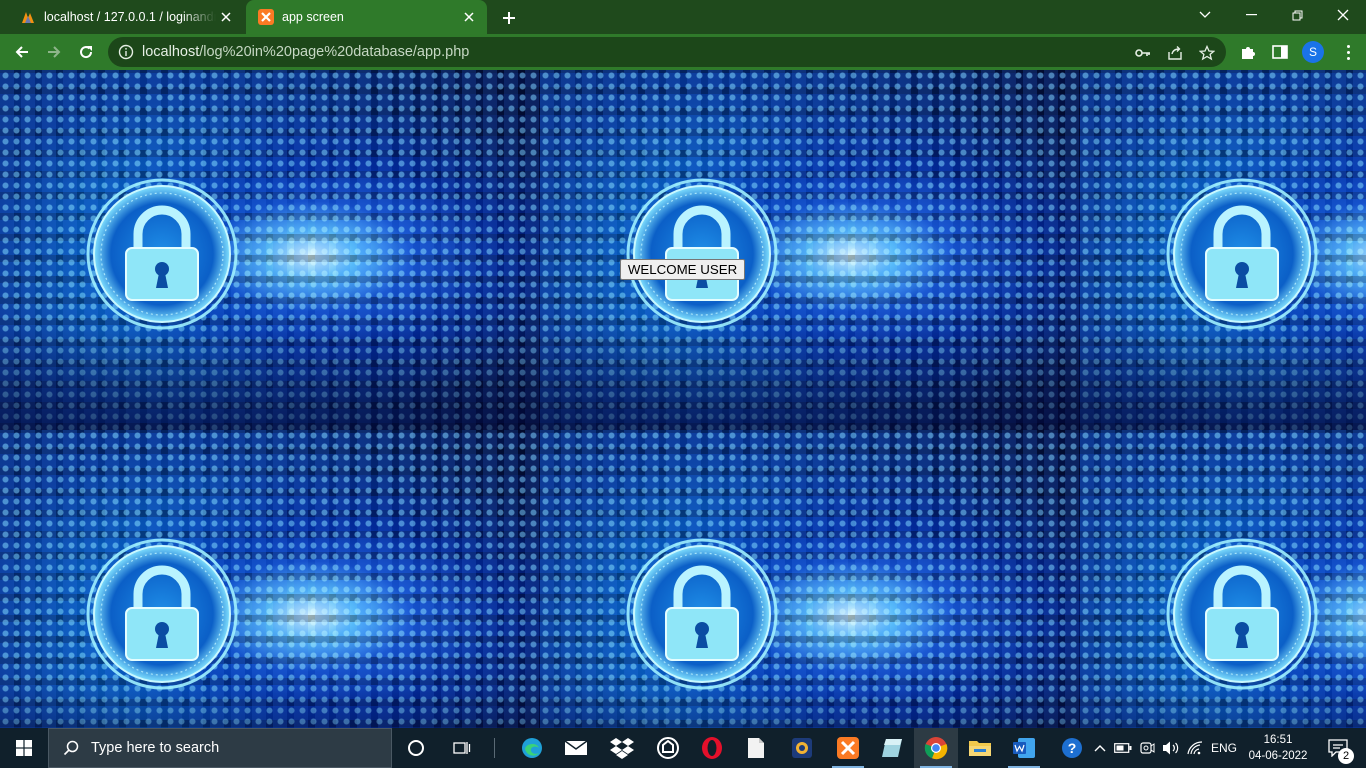 Image resolution: width=1366 pixels, height=768 pixels. I want to click on photo-app-icon, so click(802, 748).